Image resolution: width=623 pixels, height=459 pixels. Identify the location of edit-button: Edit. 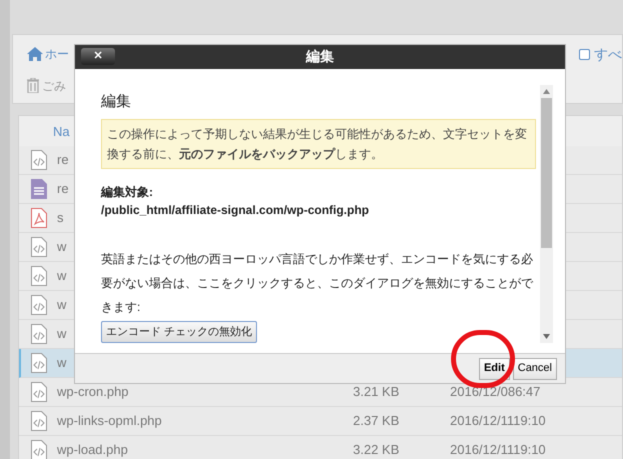
(494, 369).